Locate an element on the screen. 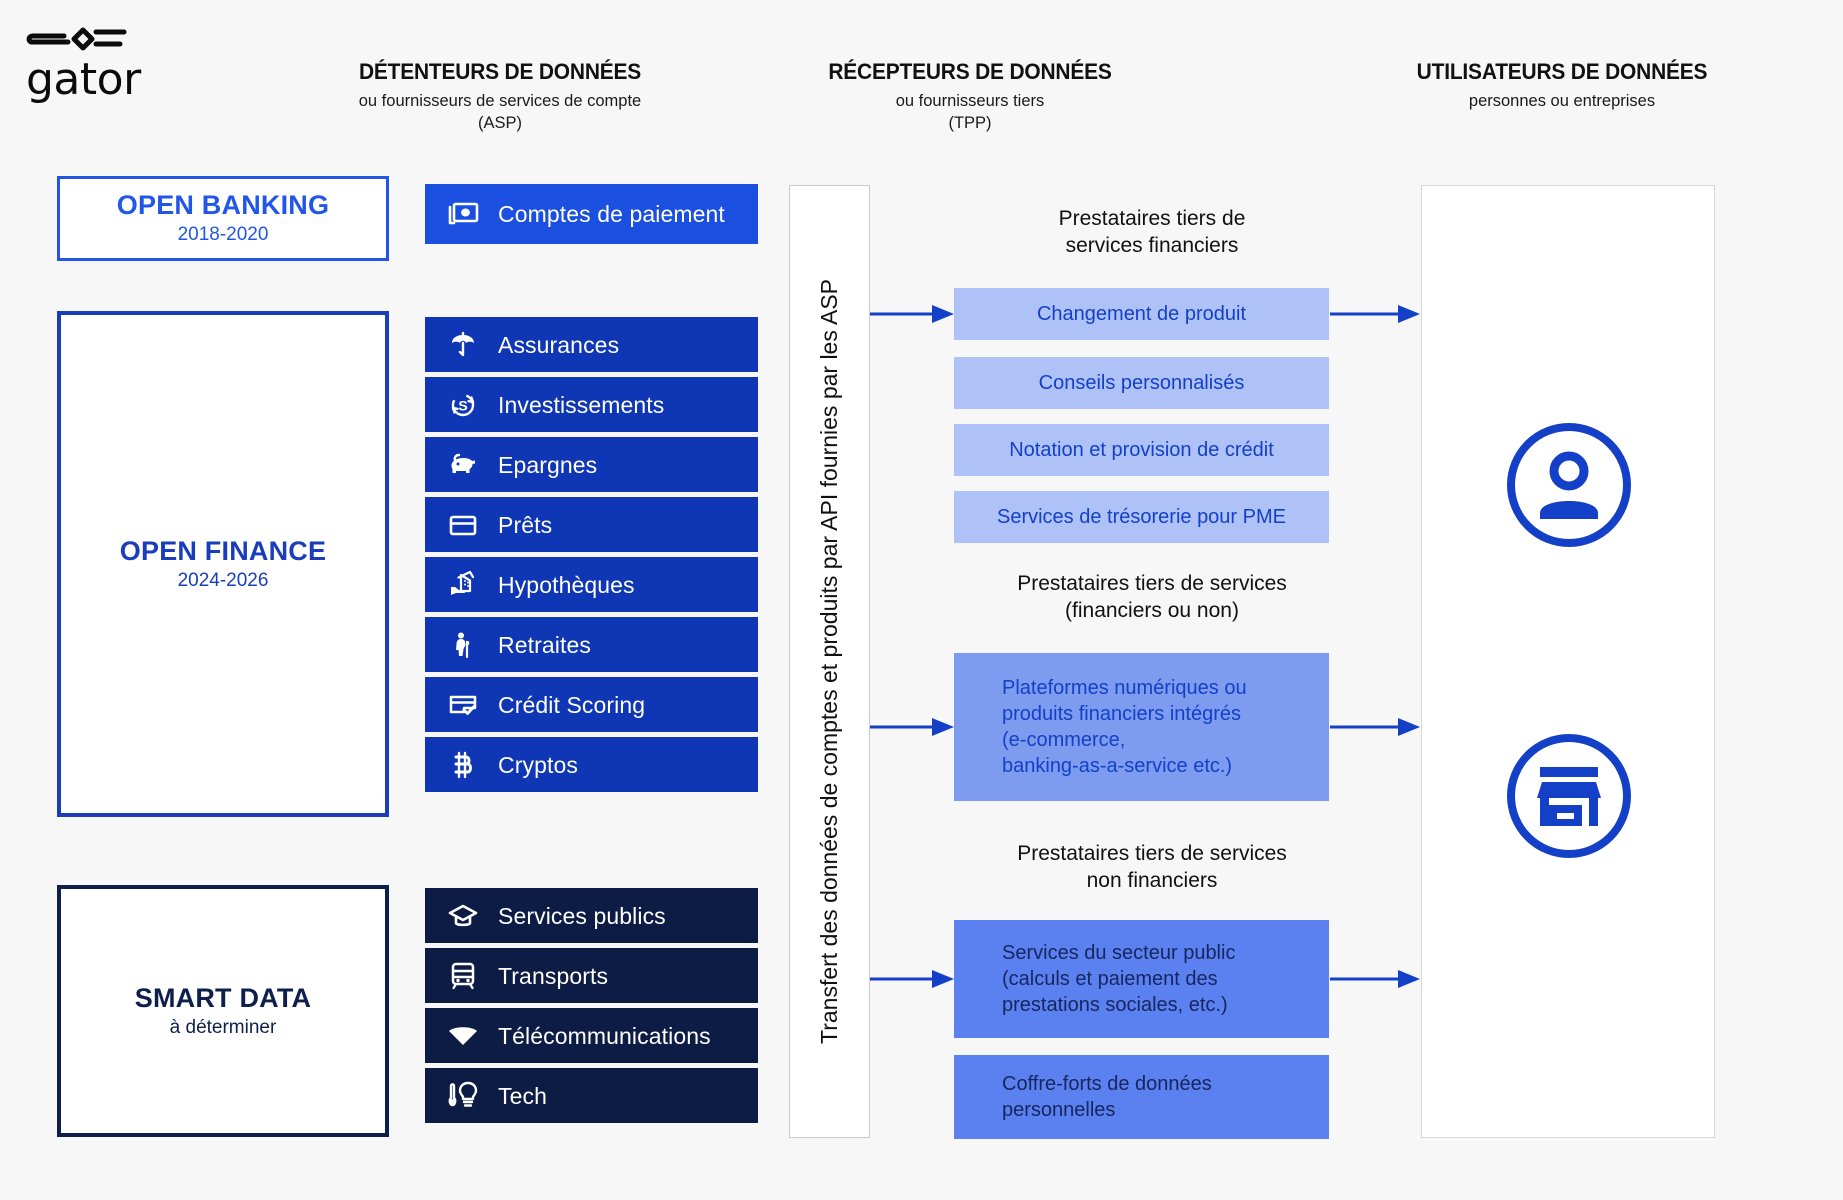 Image resolution: width=1843 pixels, height=1200 pixels. person-circle-icon is located at coordinates (1569, 487).